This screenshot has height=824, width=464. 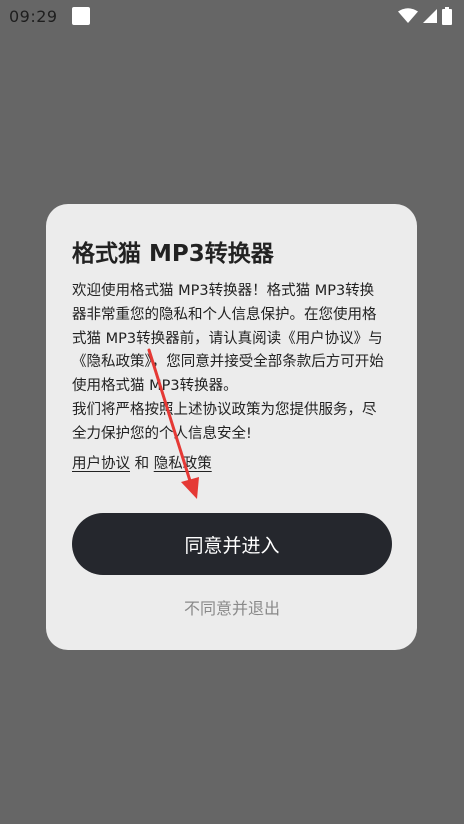 What do you see at coordinates (232, 16) in the screenshot?
I see `status-bar: 09:29` at bounding box center [232, 16].